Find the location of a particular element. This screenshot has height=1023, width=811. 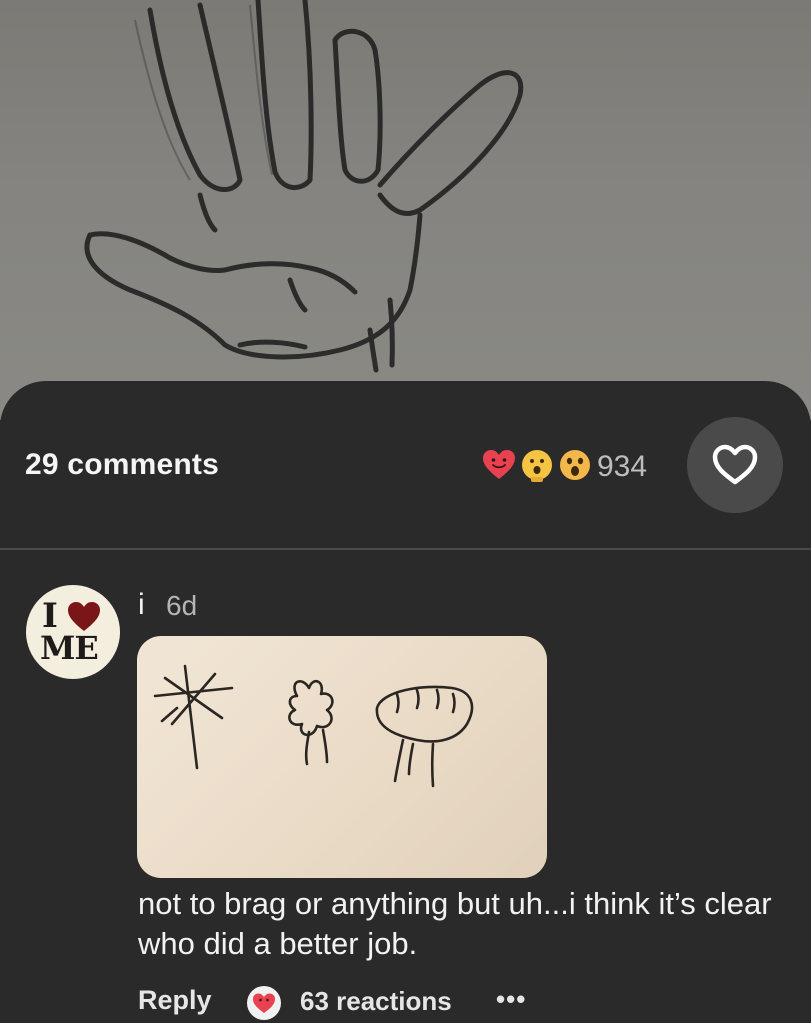

comment-reactions-count: 63 reactions is located at coordinates (376, 1001).